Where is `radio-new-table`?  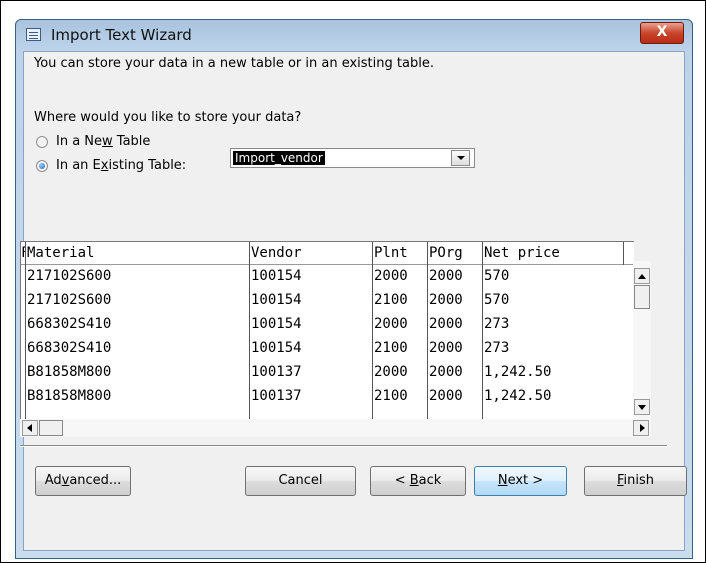
radio-new-table is located at coordinates (42, 142).